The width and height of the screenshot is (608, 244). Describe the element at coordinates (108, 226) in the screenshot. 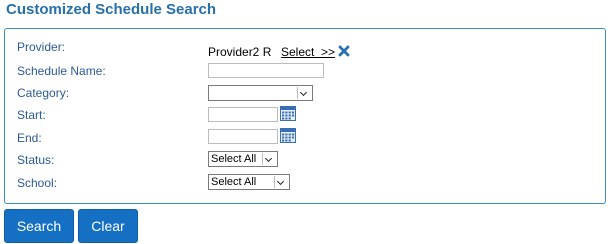

I see `clear-button: Clear` at that location.